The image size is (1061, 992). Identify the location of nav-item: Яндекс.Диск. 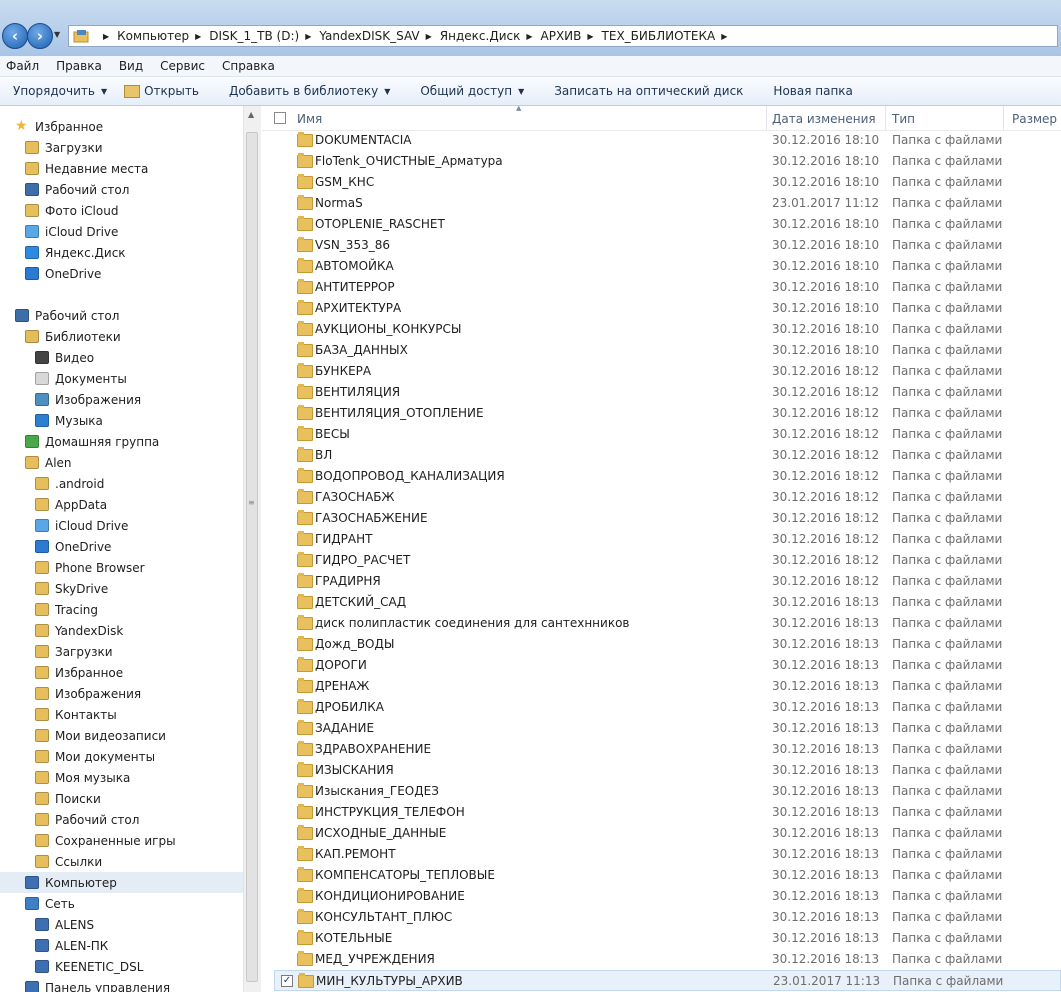
(75, 252).